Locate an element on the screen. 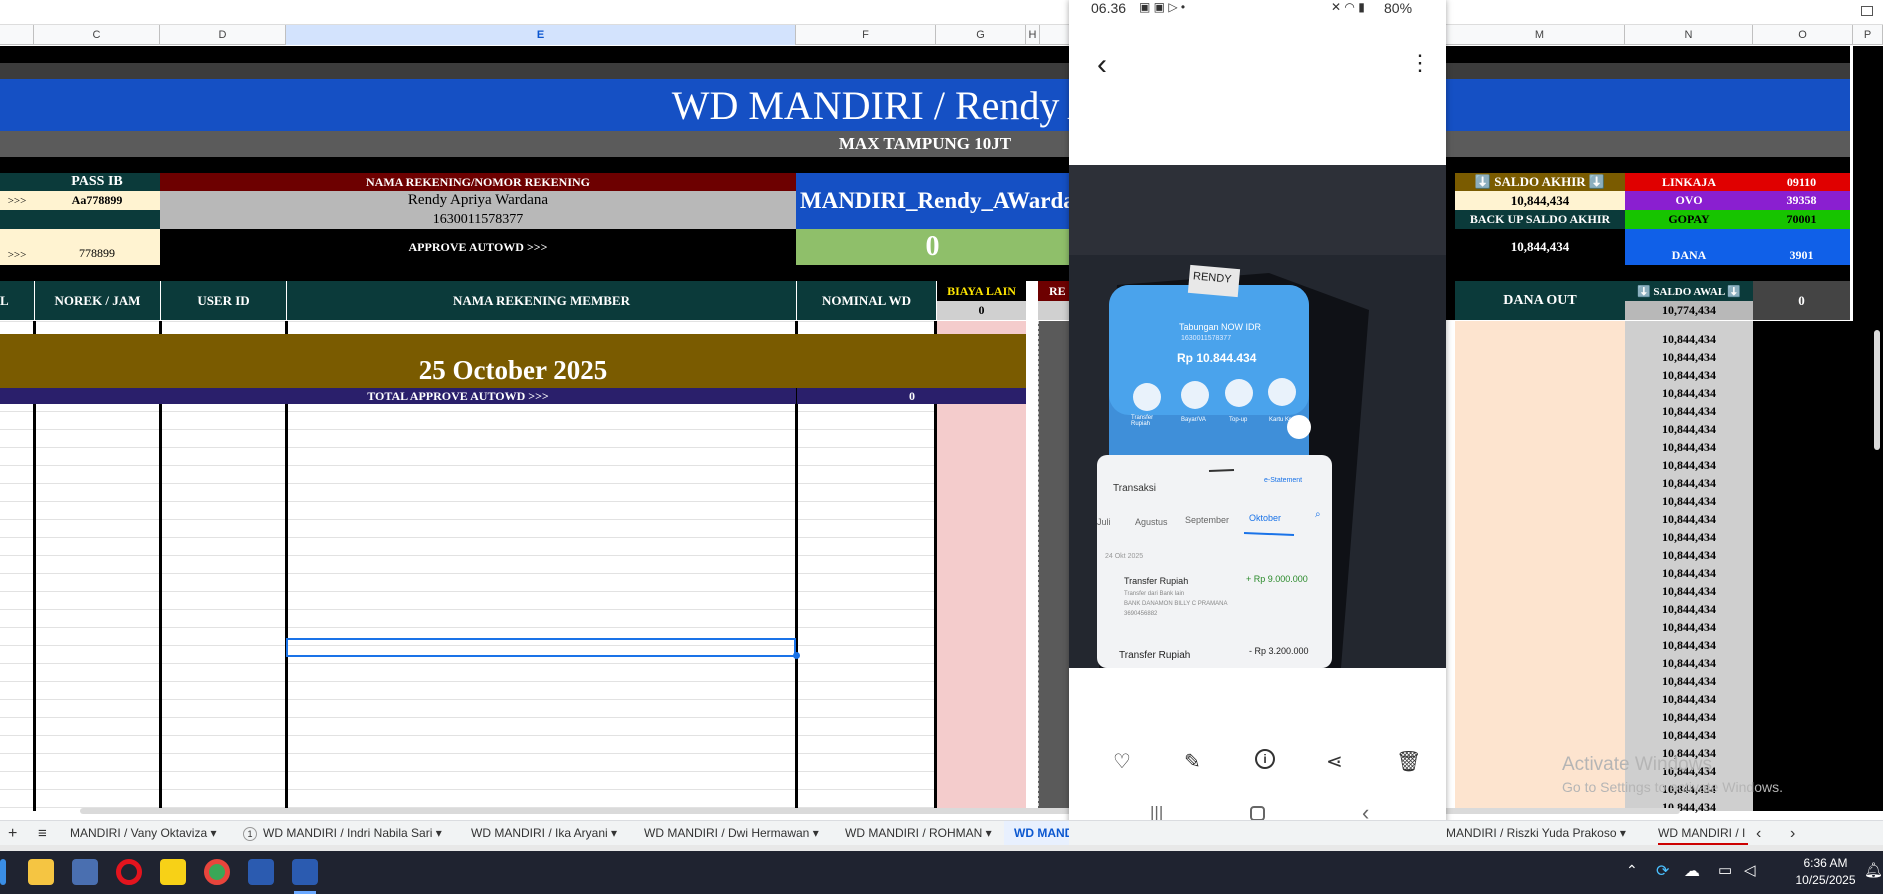 This screenshot has height=894, width=1883. nomor-rekening-value: 1630011578377 is located at coordinates (478, 219).